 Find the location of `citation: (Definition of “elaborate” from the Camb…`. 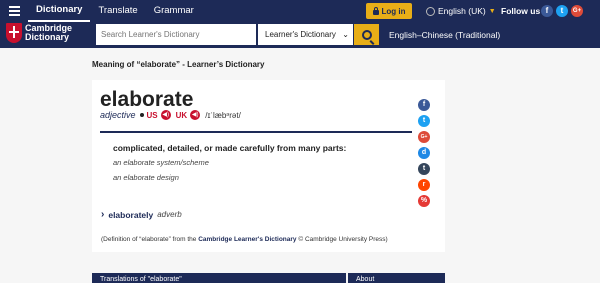

citation: (Definition of “elaborate” from the Camb… is located at coordinates (244, 239).